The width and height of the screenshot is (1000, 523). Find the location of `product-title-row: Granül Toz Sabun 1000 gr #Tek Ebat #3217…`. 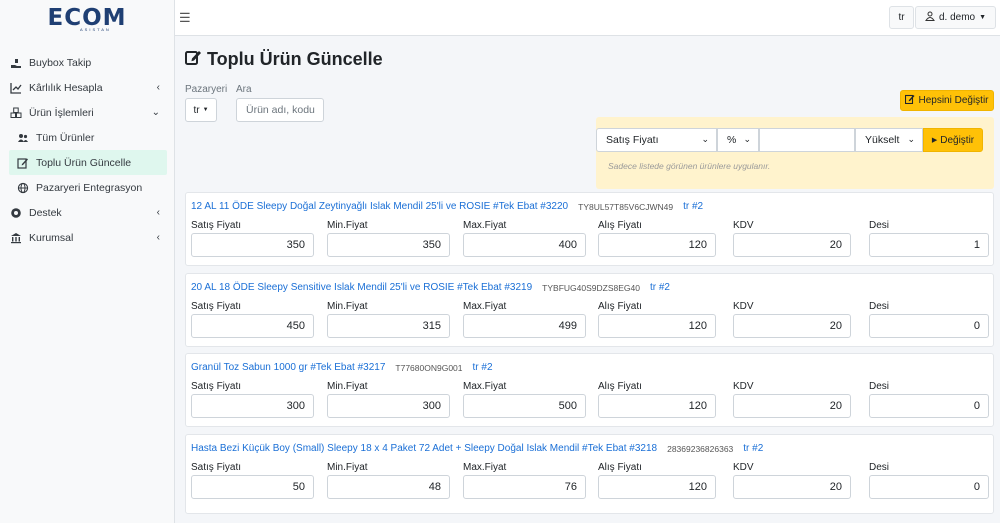

product-title-row: Granül Toz Sabun 1000 gr #Tek Ebat #3217… is located at coordinates (342, 368).